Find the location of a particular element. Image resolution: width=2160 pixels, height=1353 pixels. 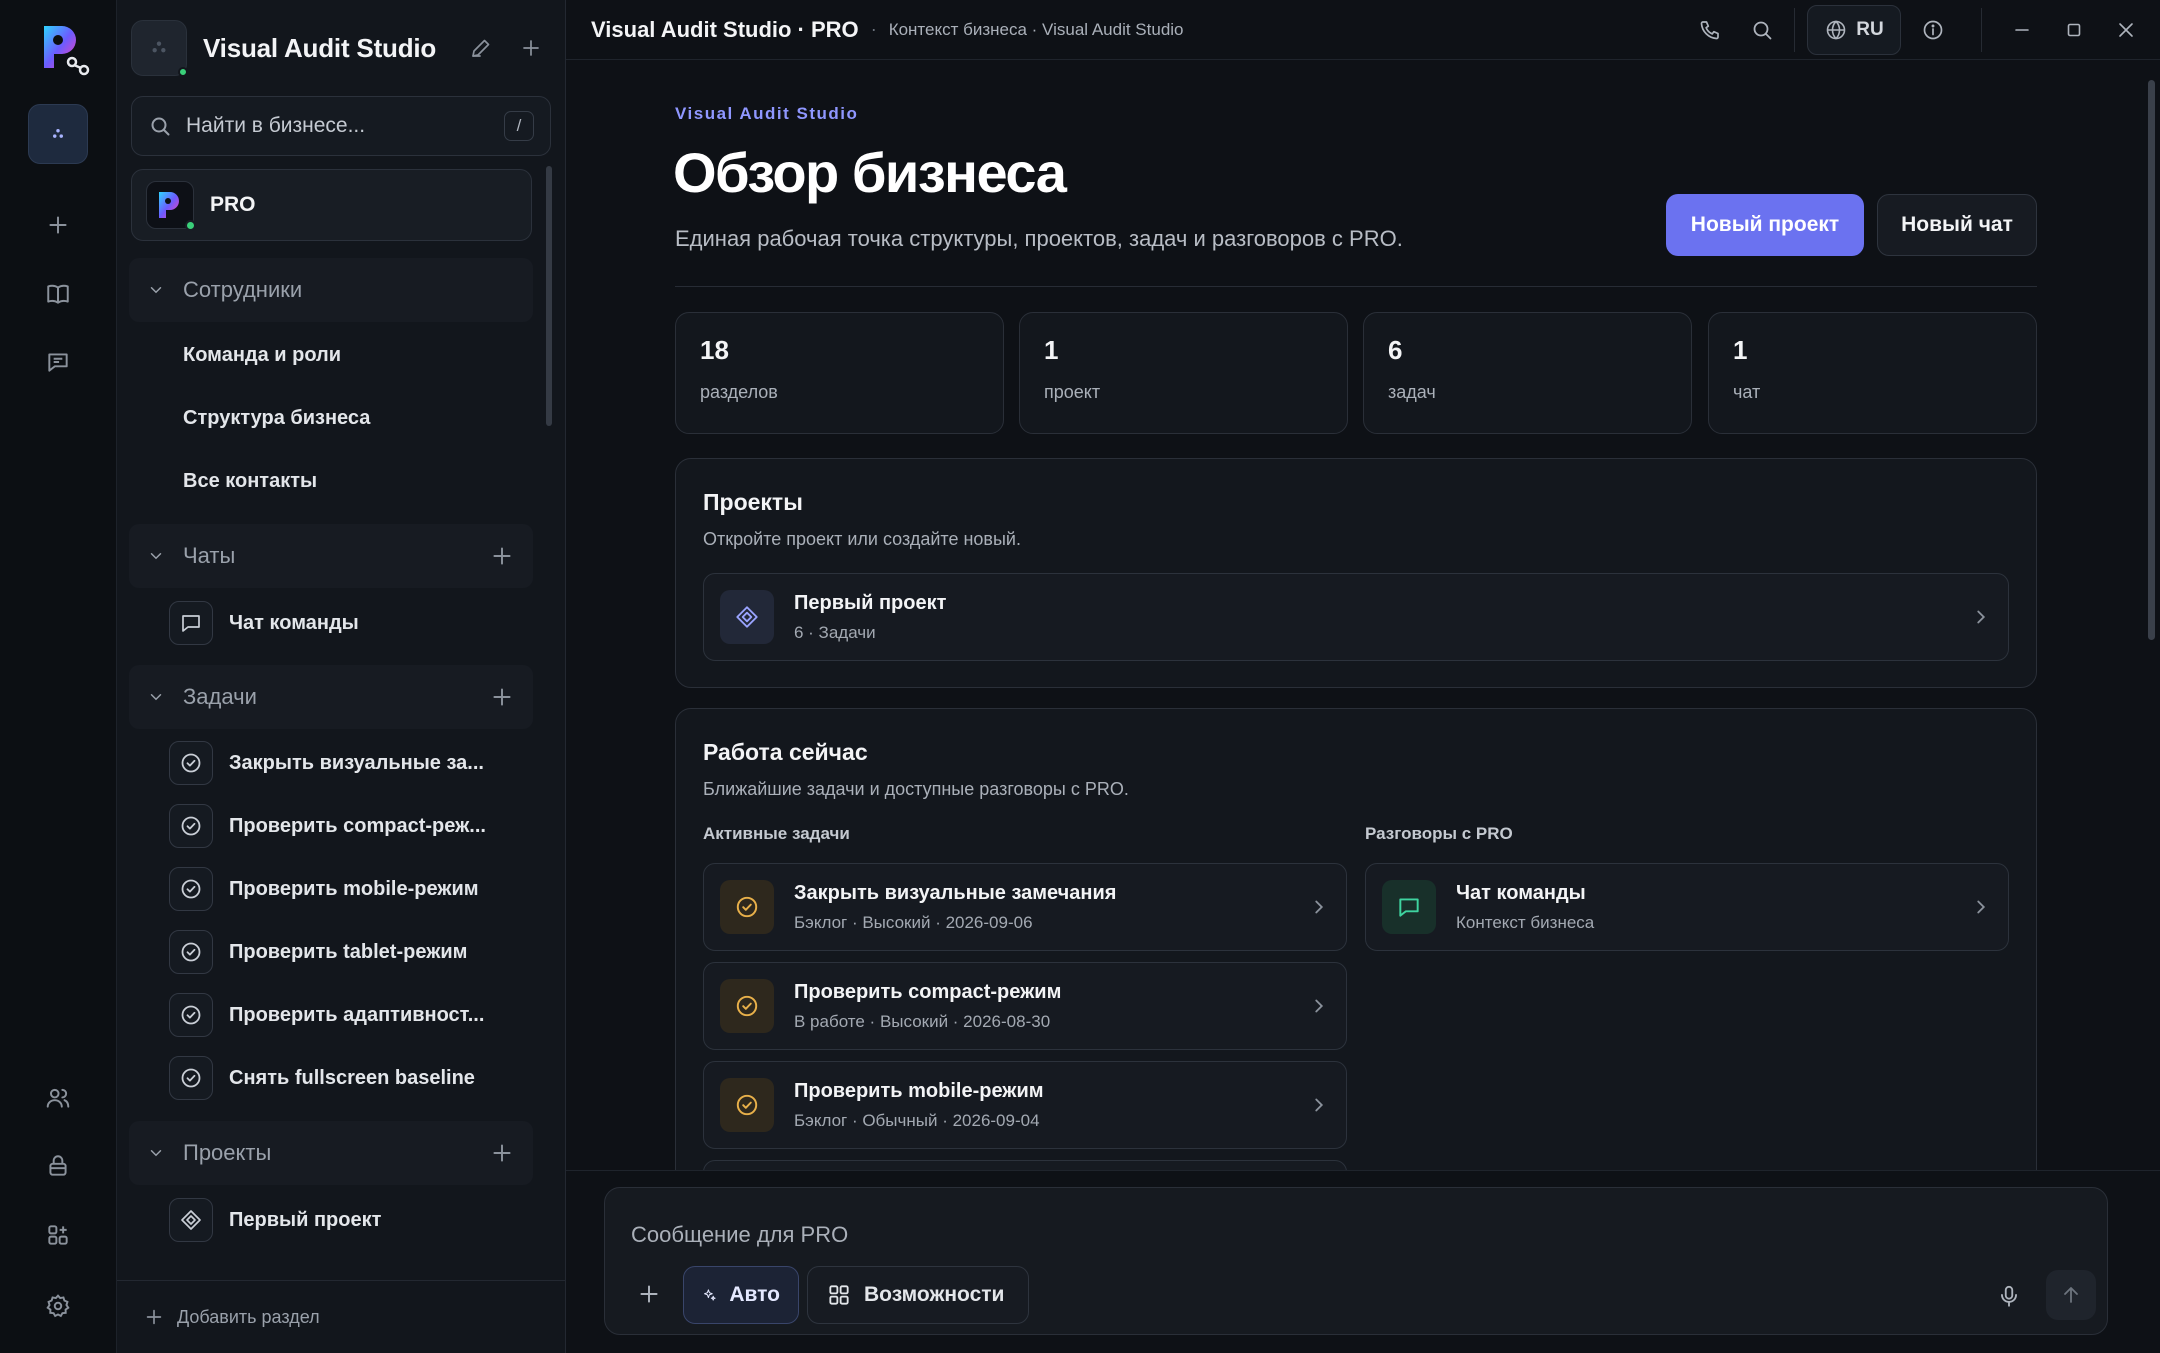

section-tasks-header: Задачи is located at coordinates (331, 697).